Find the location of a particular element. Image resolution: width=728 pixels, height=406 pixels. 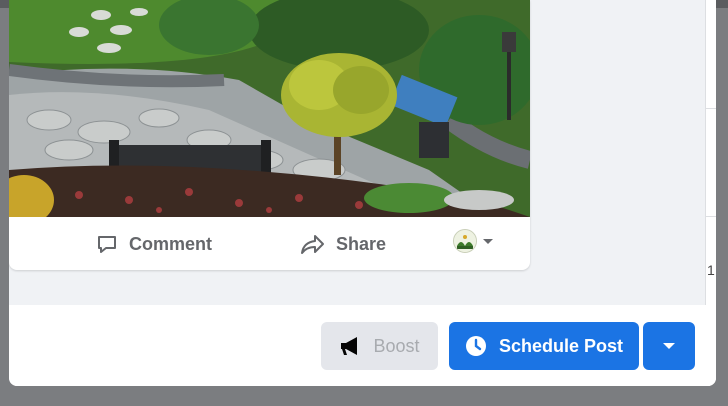

audience-selector is located at coordinates (474, 241).